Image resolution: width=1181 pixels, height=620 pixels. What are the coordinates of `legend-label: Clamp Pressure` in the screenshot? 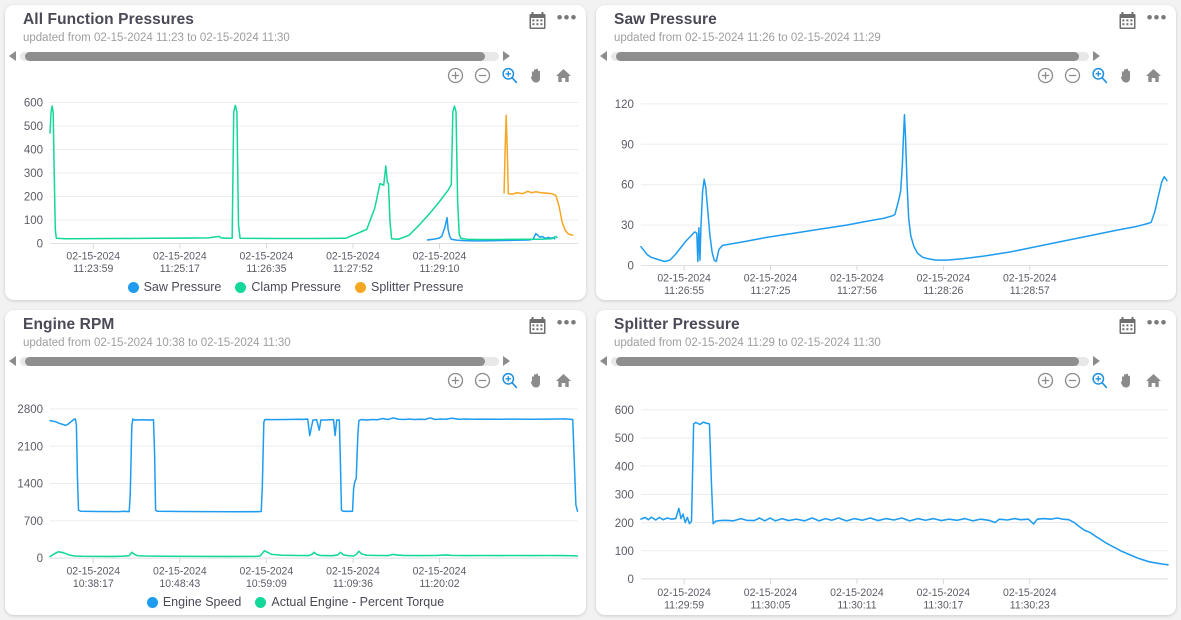 It's located at (296, 287).